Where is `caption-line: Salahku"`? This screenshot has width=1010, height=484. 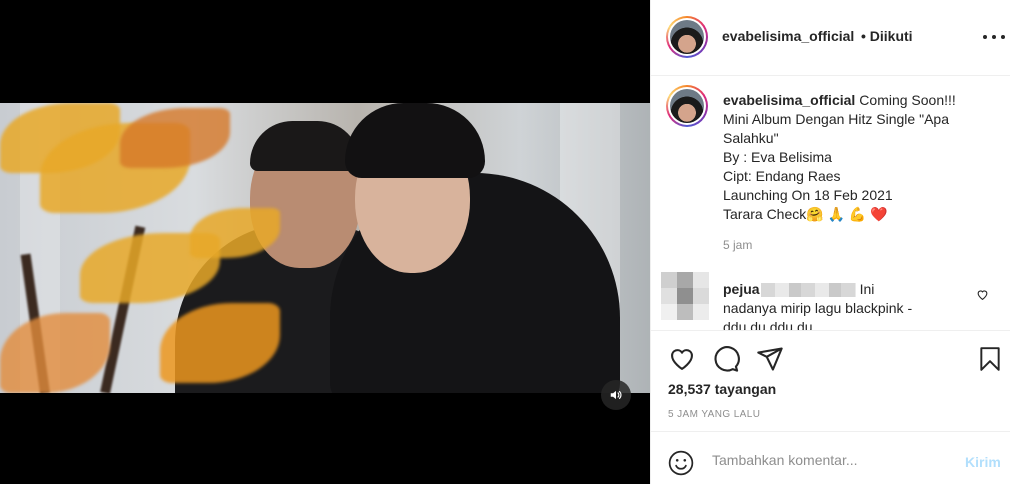
caption-line: Salahku" is located at coordinates (751, 138).